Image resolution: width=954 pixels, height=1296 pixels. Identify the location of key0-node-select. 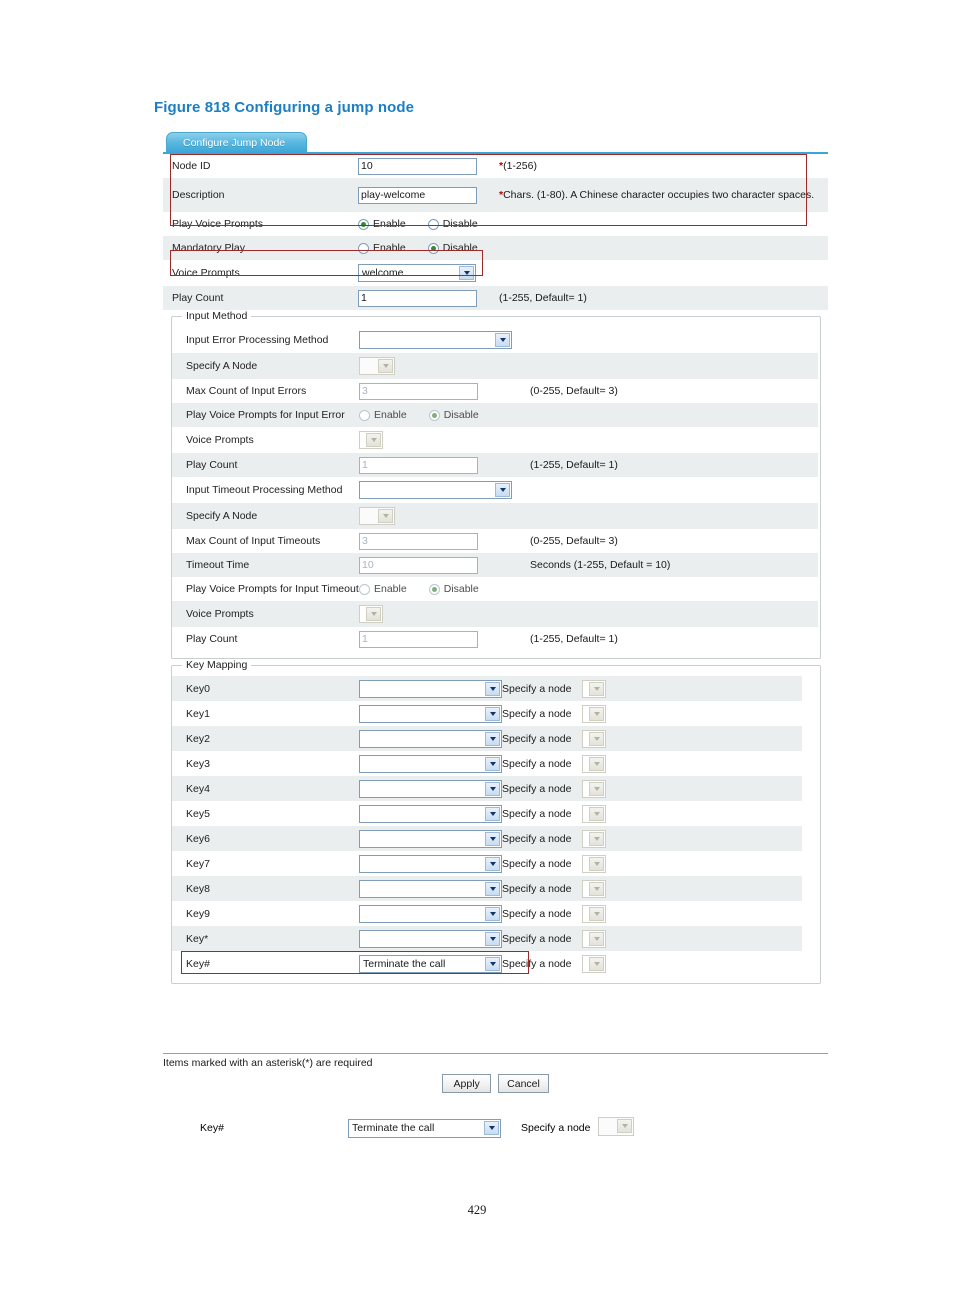
(594, 688).